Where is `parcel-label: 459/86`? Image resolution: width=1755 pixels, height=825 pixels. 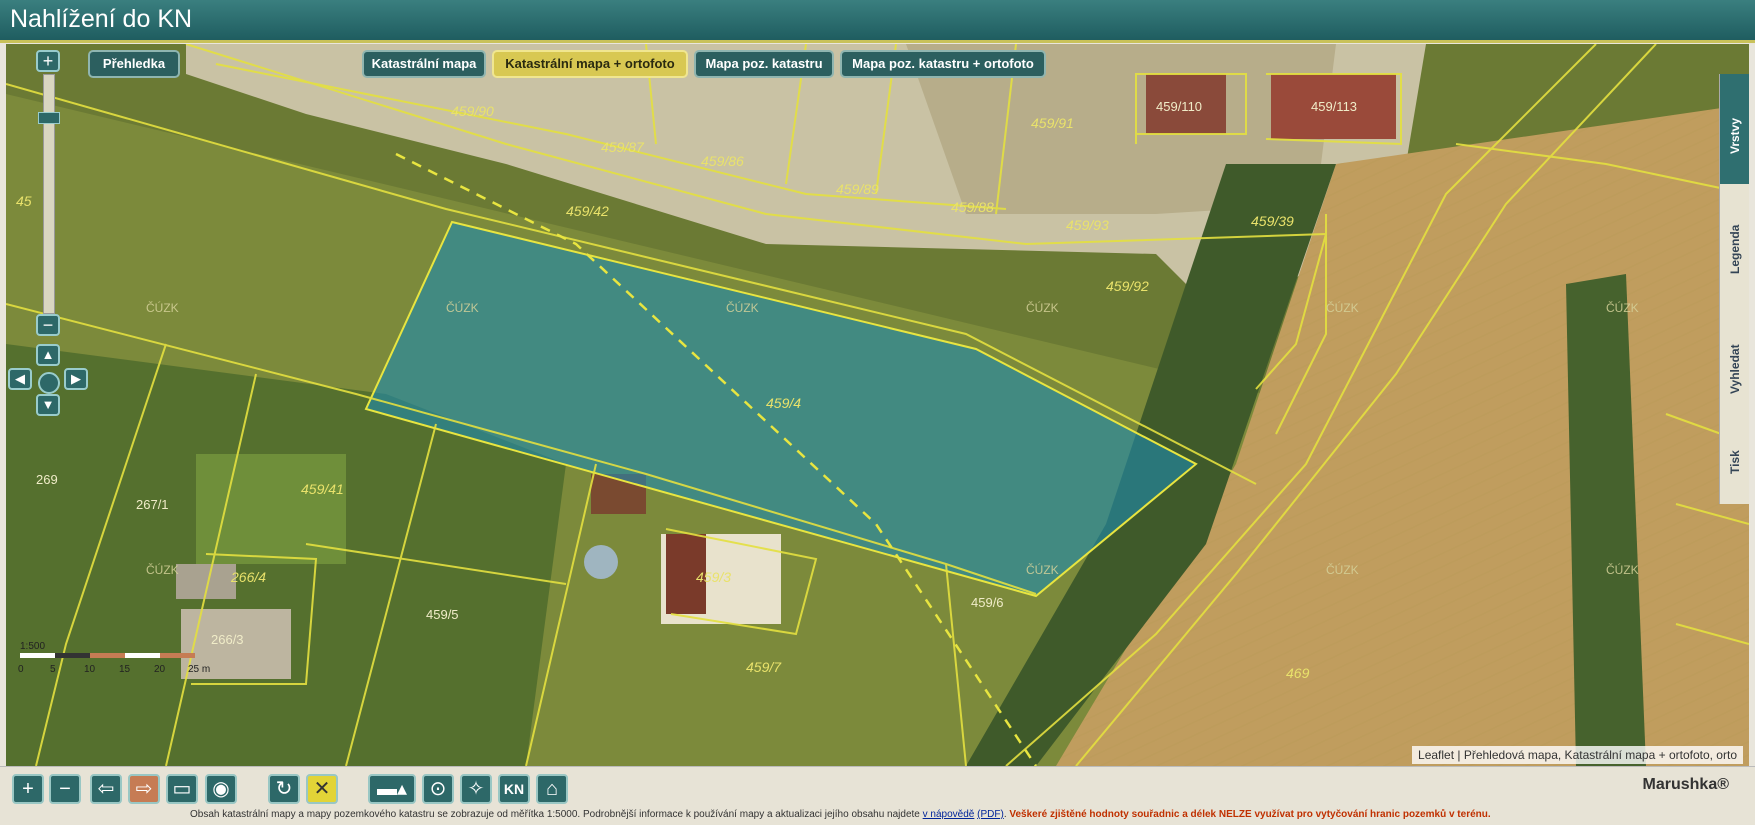
parcel-label: 459/86 is located at coordinates (722, 161).